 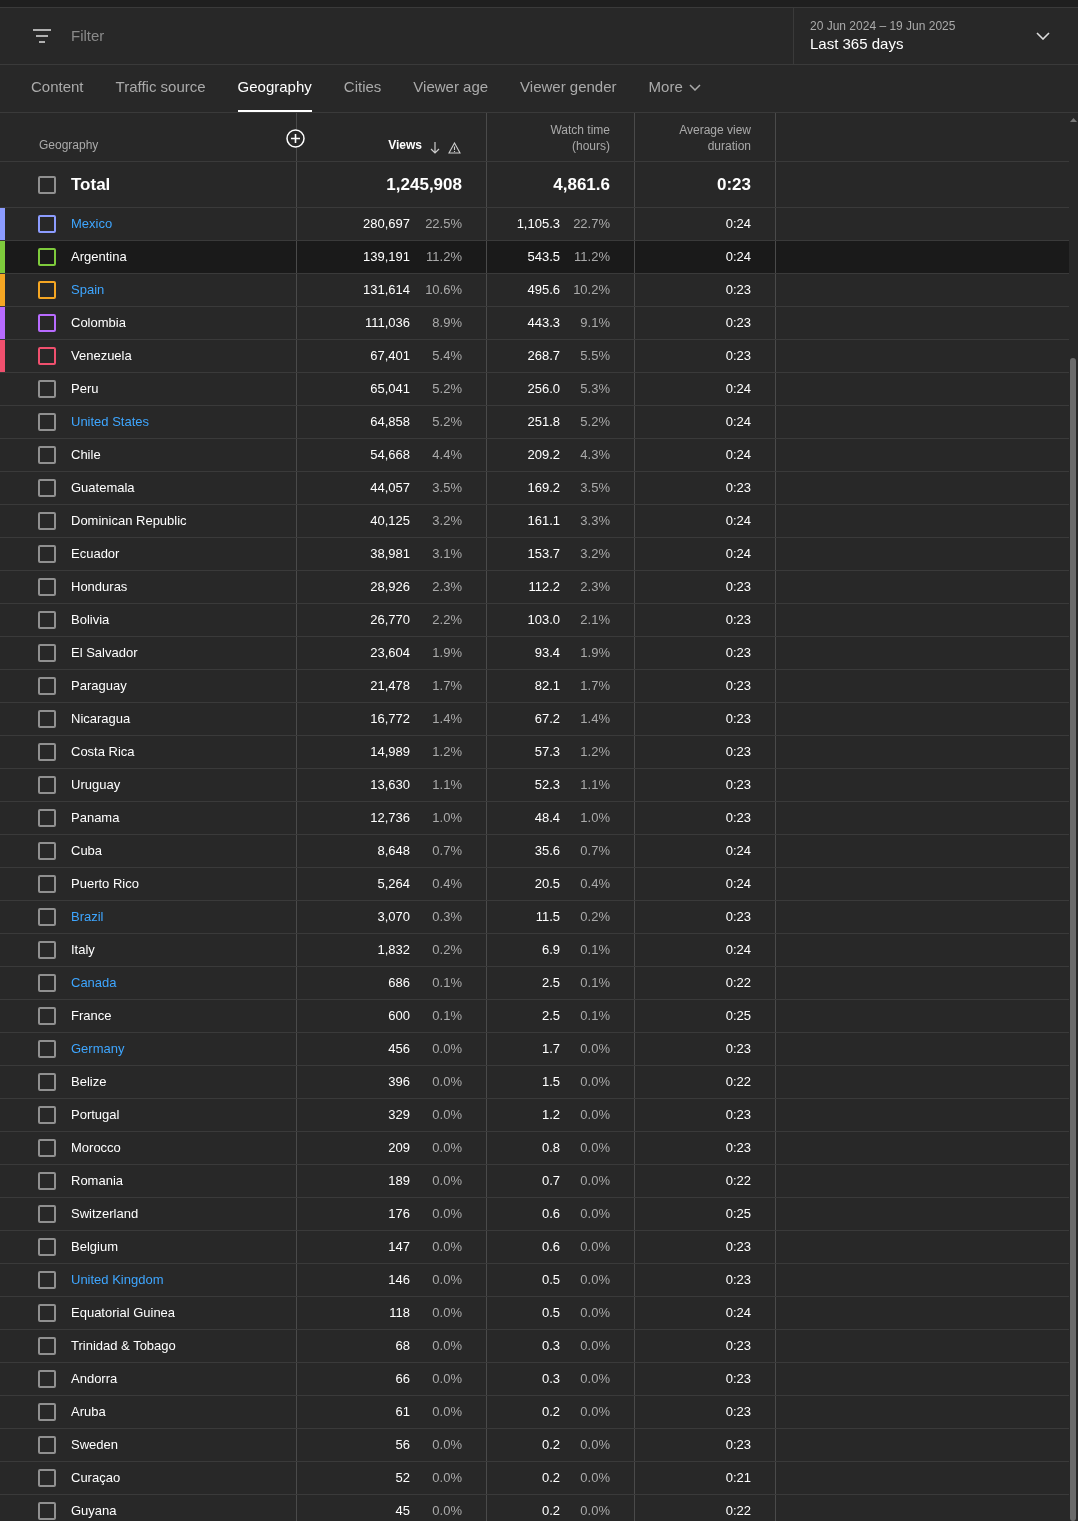 I want to click on tab: More, so click(x=674, y=88).